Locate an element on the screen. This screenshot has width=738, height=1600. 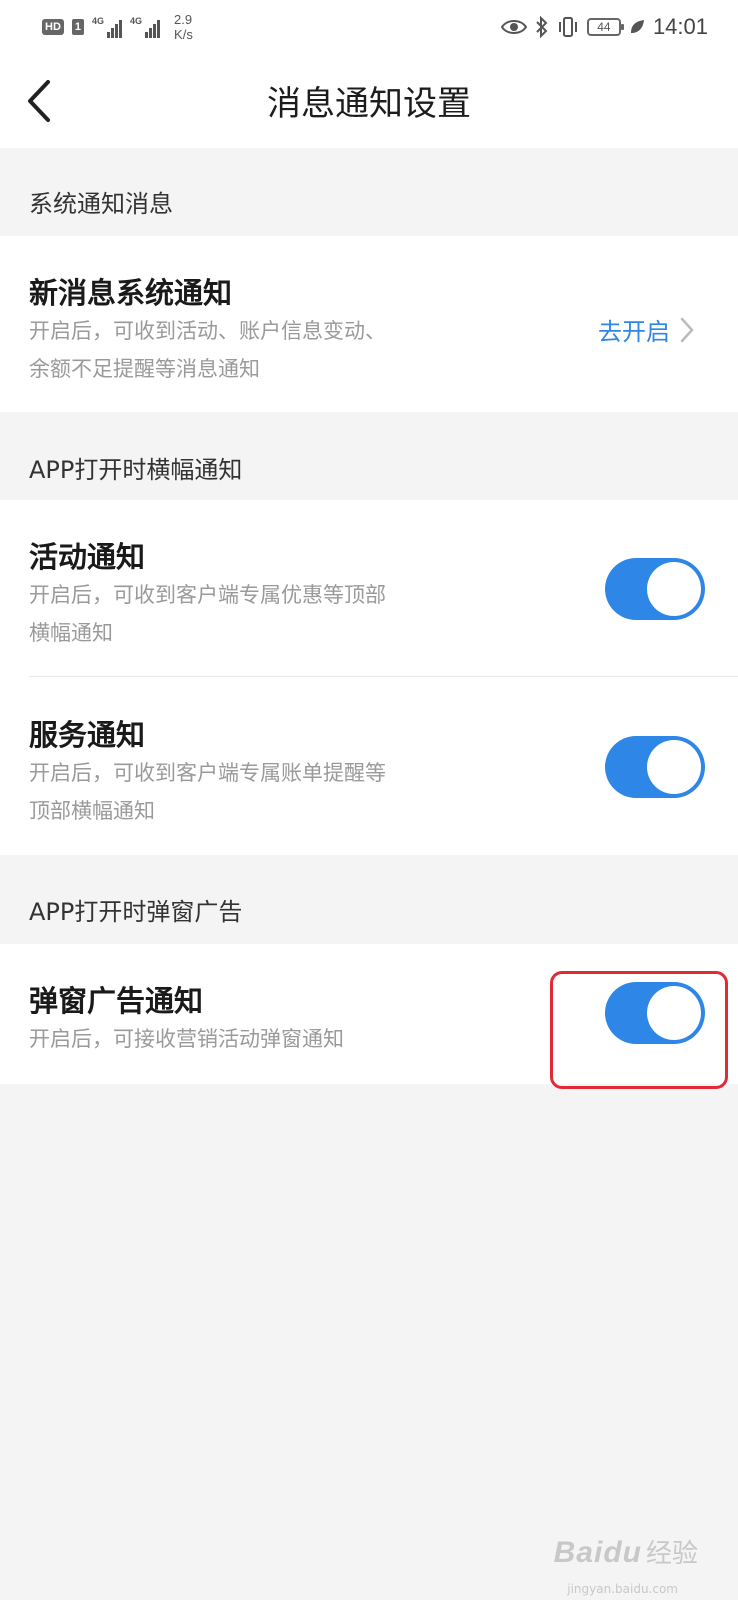
status-right: 44 14:01 is located at coordinates (604, 27).